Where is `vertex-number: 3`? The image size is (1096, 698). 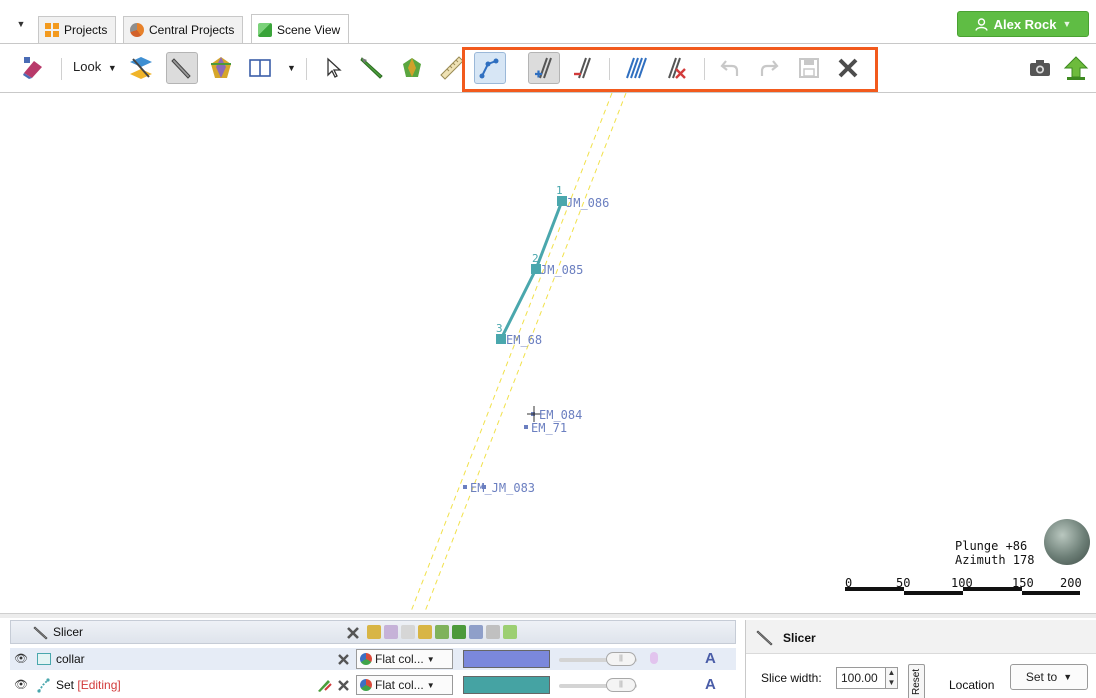
vertex-number: 3 is located at coordinates (499, 328).